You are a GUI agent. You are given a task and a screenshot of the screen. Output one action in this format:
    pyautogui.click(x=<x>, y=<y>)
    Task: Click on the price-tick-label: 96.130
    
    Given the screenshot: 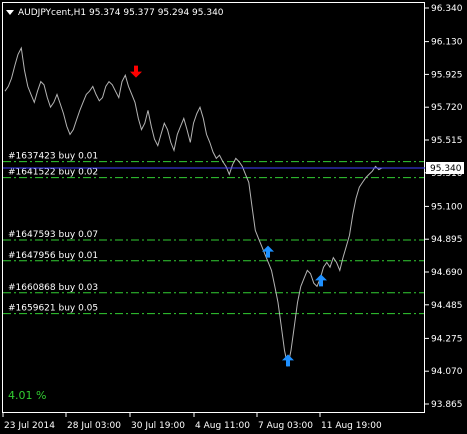 What is the action you would take?
    pyautogui.click(x=447, y=43)
    